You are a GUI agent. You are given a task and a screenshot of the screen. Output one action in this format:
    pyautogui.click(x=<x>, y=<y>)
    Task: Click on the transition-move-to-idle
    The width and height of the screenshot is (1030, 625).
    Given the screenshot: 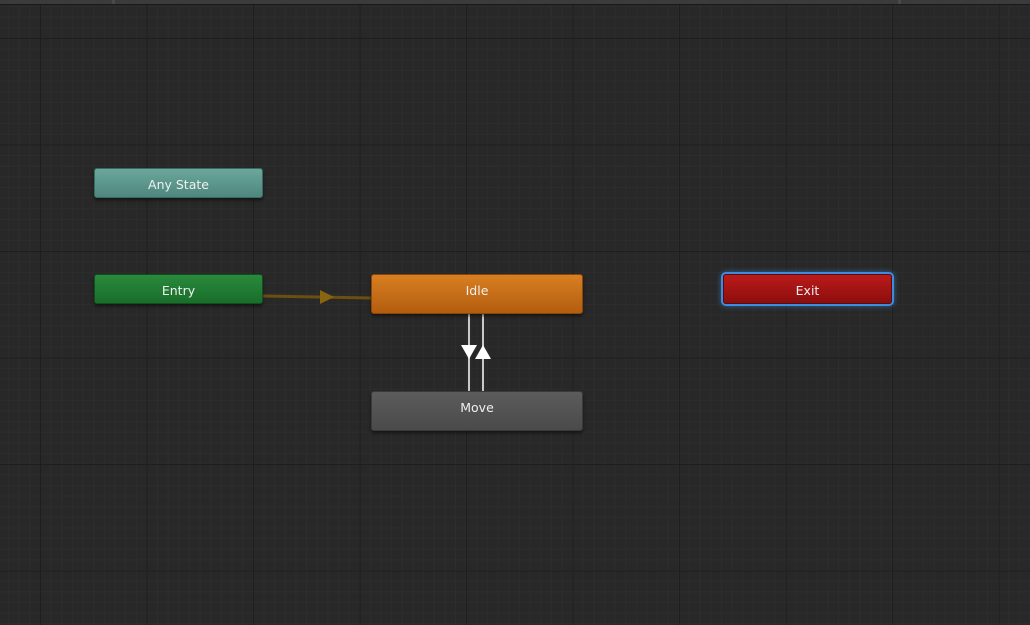 What is the action you would take?
    pyautogui.click(x=483, y=352)
    